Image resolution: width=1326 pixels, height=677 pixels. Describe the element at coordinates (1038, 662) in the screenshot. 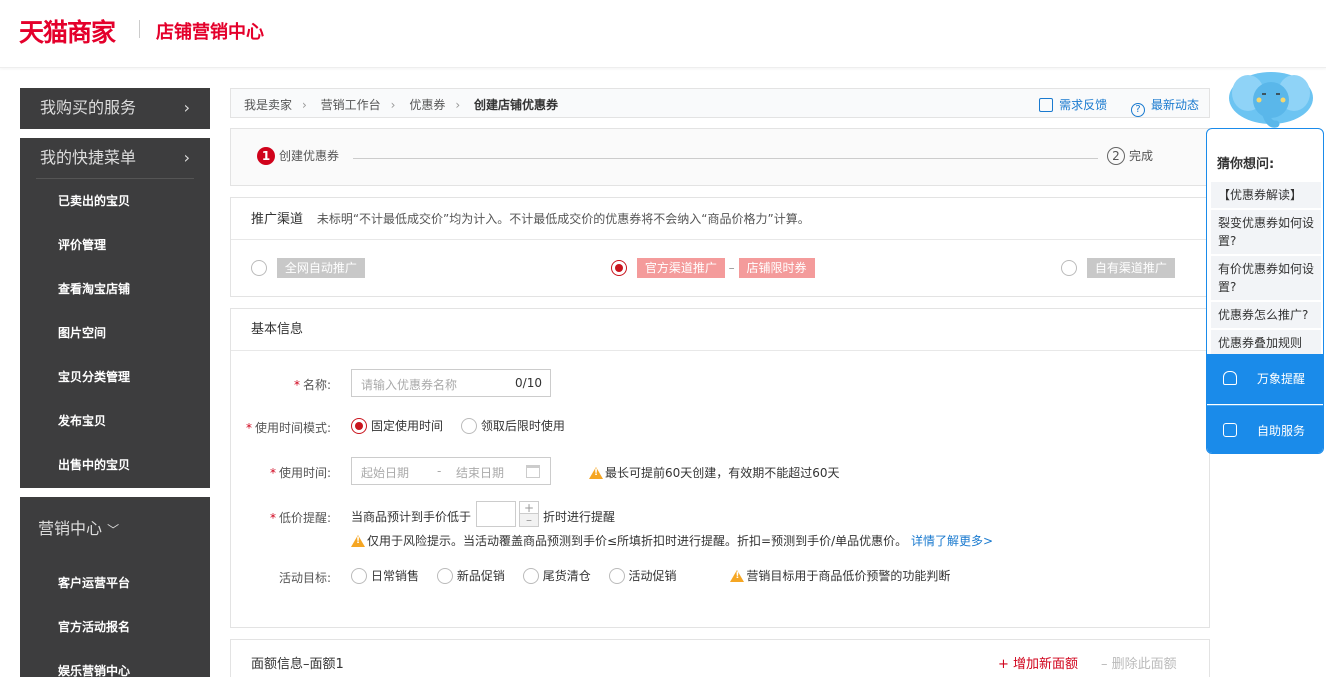

I see `add-face-value-button: + 增加新面额` at that location.